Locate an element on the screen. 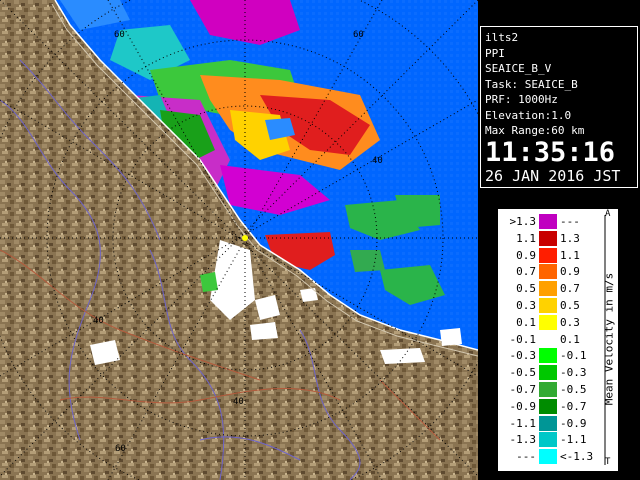  legend-upper-bound: 0.9 is located at coordinates (570, 272).